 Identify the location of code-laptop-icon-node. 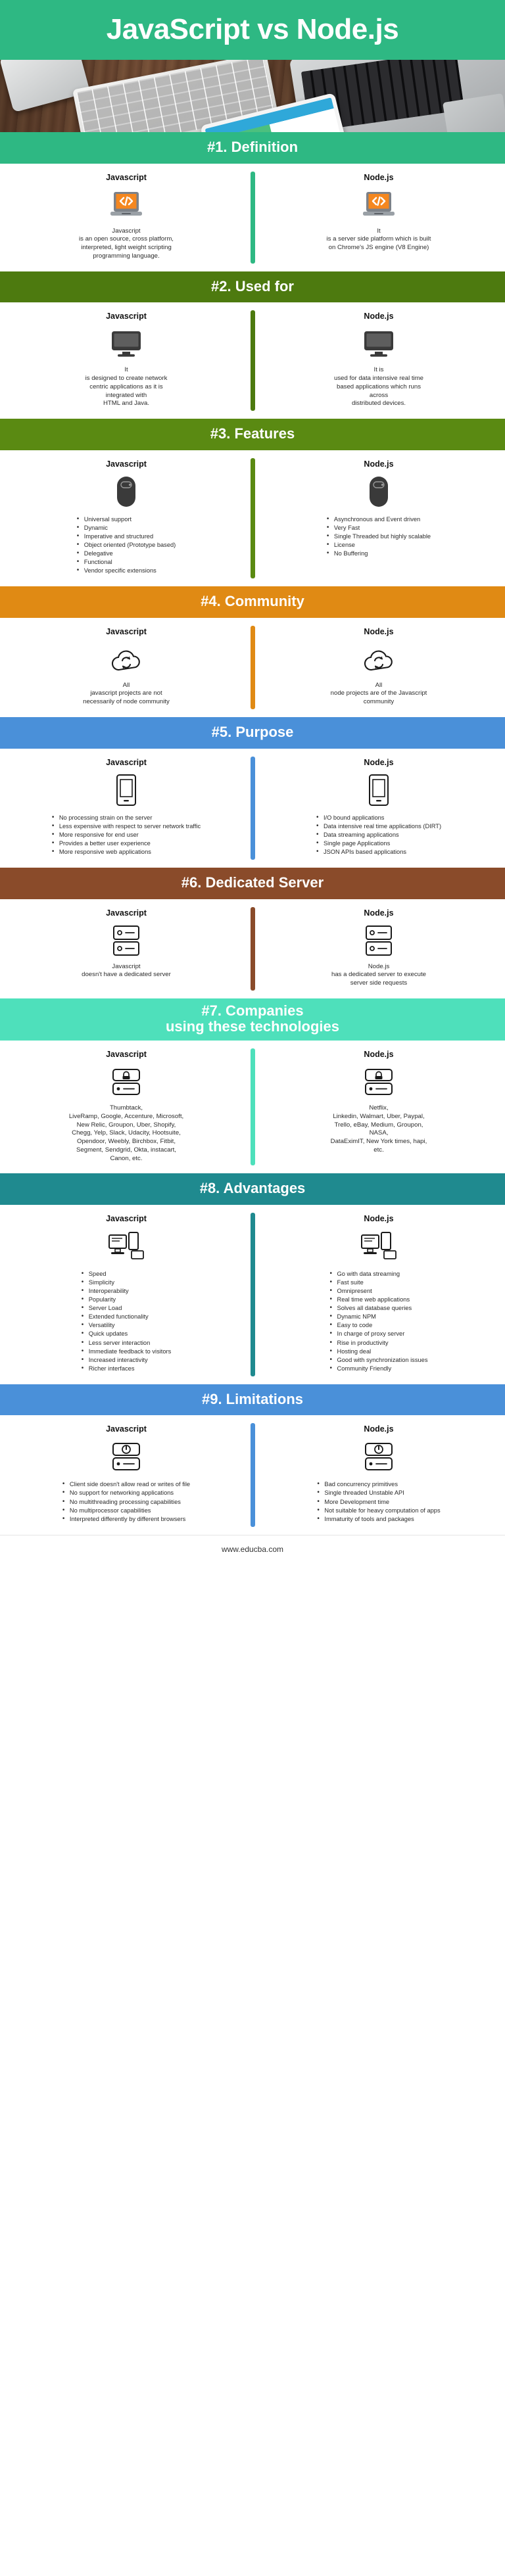
(379, 205).